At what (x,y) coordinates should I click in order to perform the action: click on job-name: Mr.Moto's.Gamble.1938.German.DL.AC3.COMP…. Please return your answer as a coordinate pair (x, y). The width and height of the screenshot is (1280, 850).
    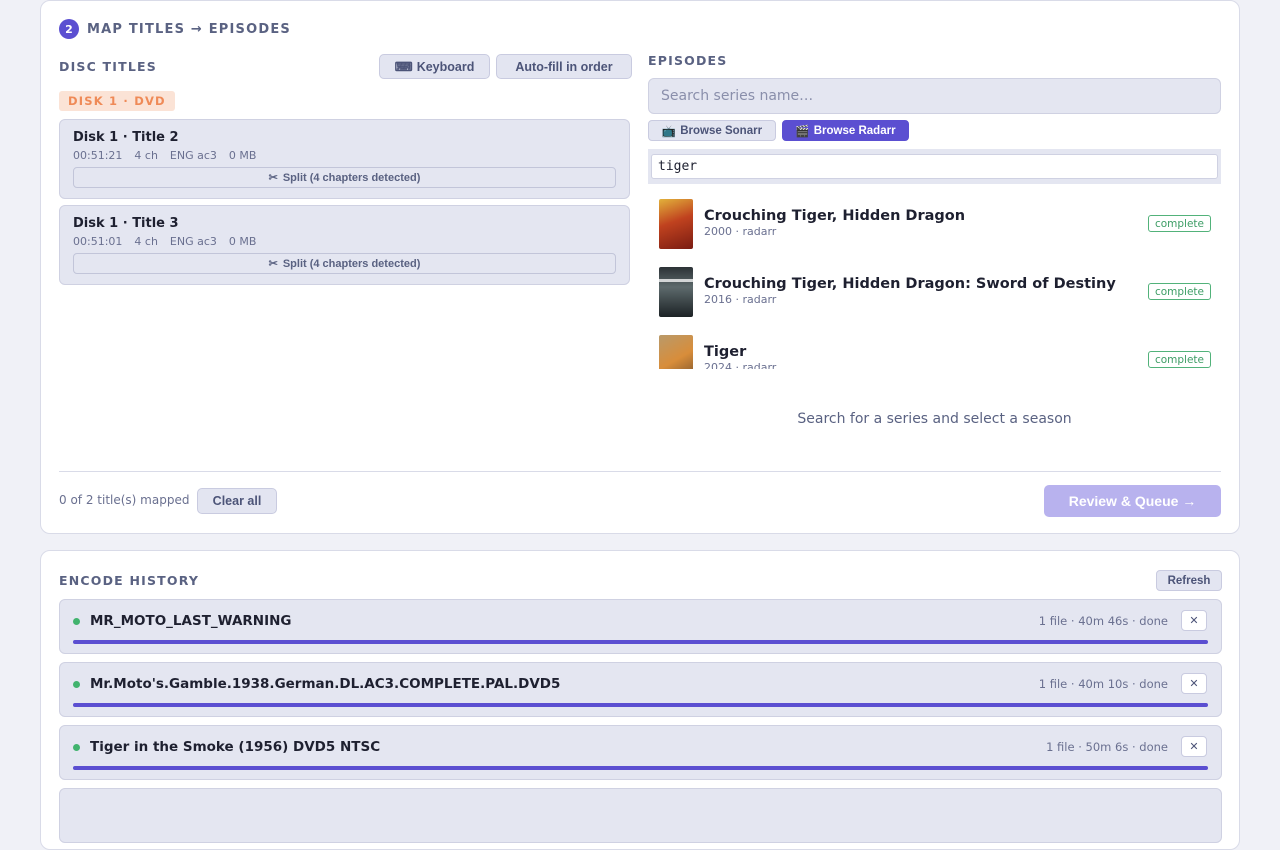
    Looking at the image, I should click on (325, 684).